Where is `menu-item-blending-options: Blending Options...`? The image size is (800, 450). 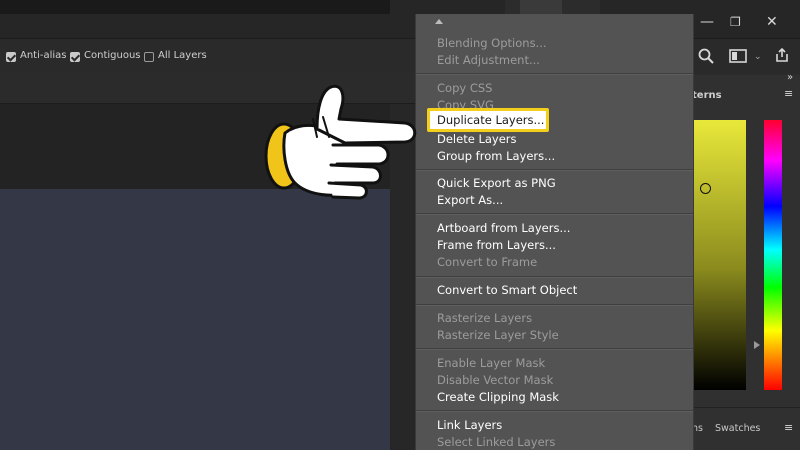 menu-item-blending-options: Blending Options... is located at coordinates (492, 43).